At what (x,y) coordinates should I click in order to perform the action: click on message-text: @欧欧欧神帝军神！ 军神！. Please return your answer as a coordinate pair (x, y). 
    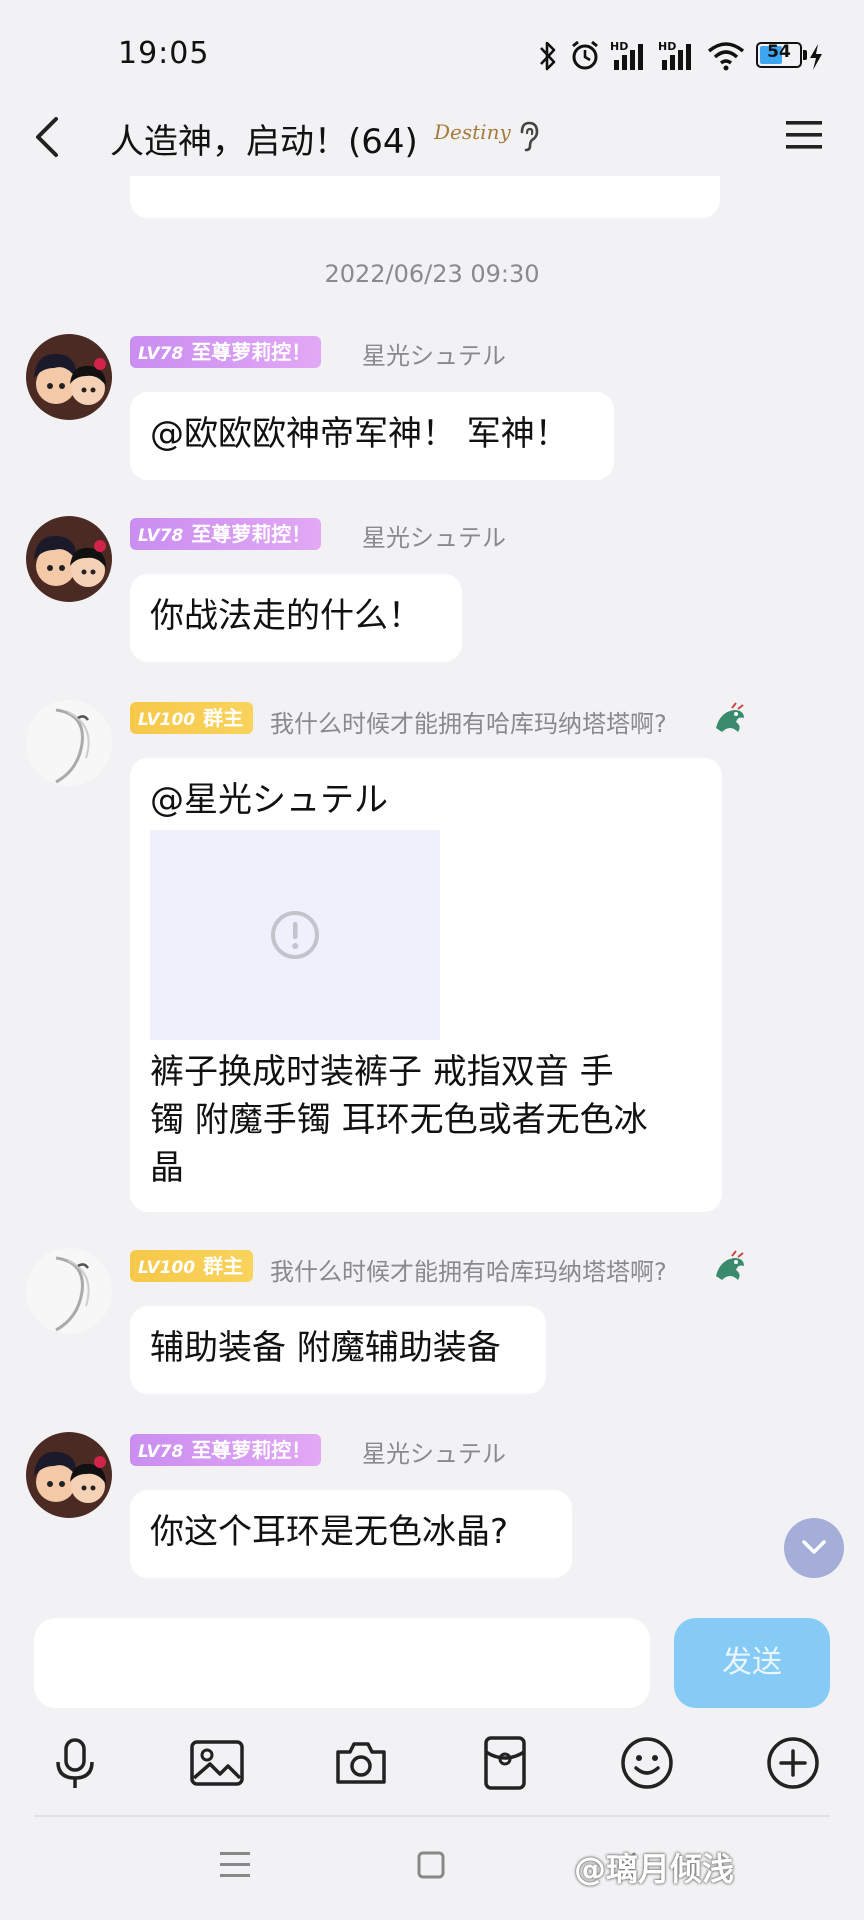
    Looking at the image, I should click on (359, 434).